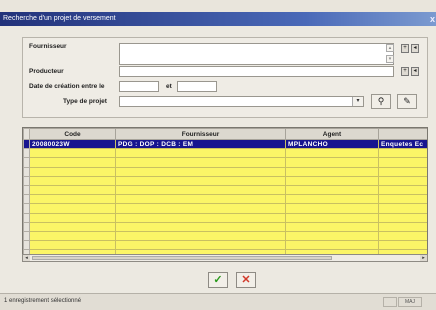 The width and height of the screenshot is (436, 310). I want to click on cell-fournisseur: PDG : DOP : DCB : EM, so click(200, 144).